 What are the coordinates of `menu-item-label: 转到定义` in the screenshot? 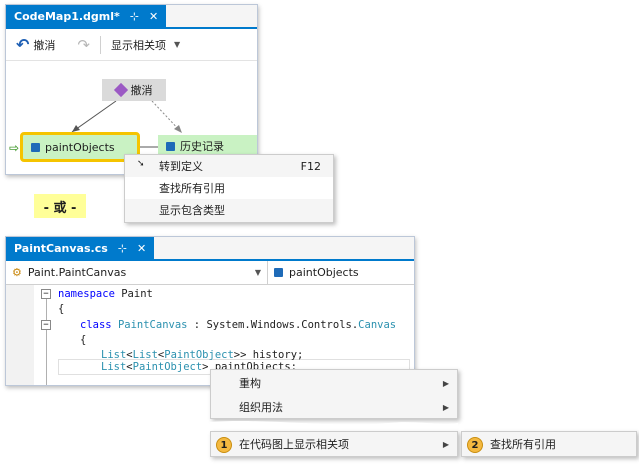 It's located at (181, 166).